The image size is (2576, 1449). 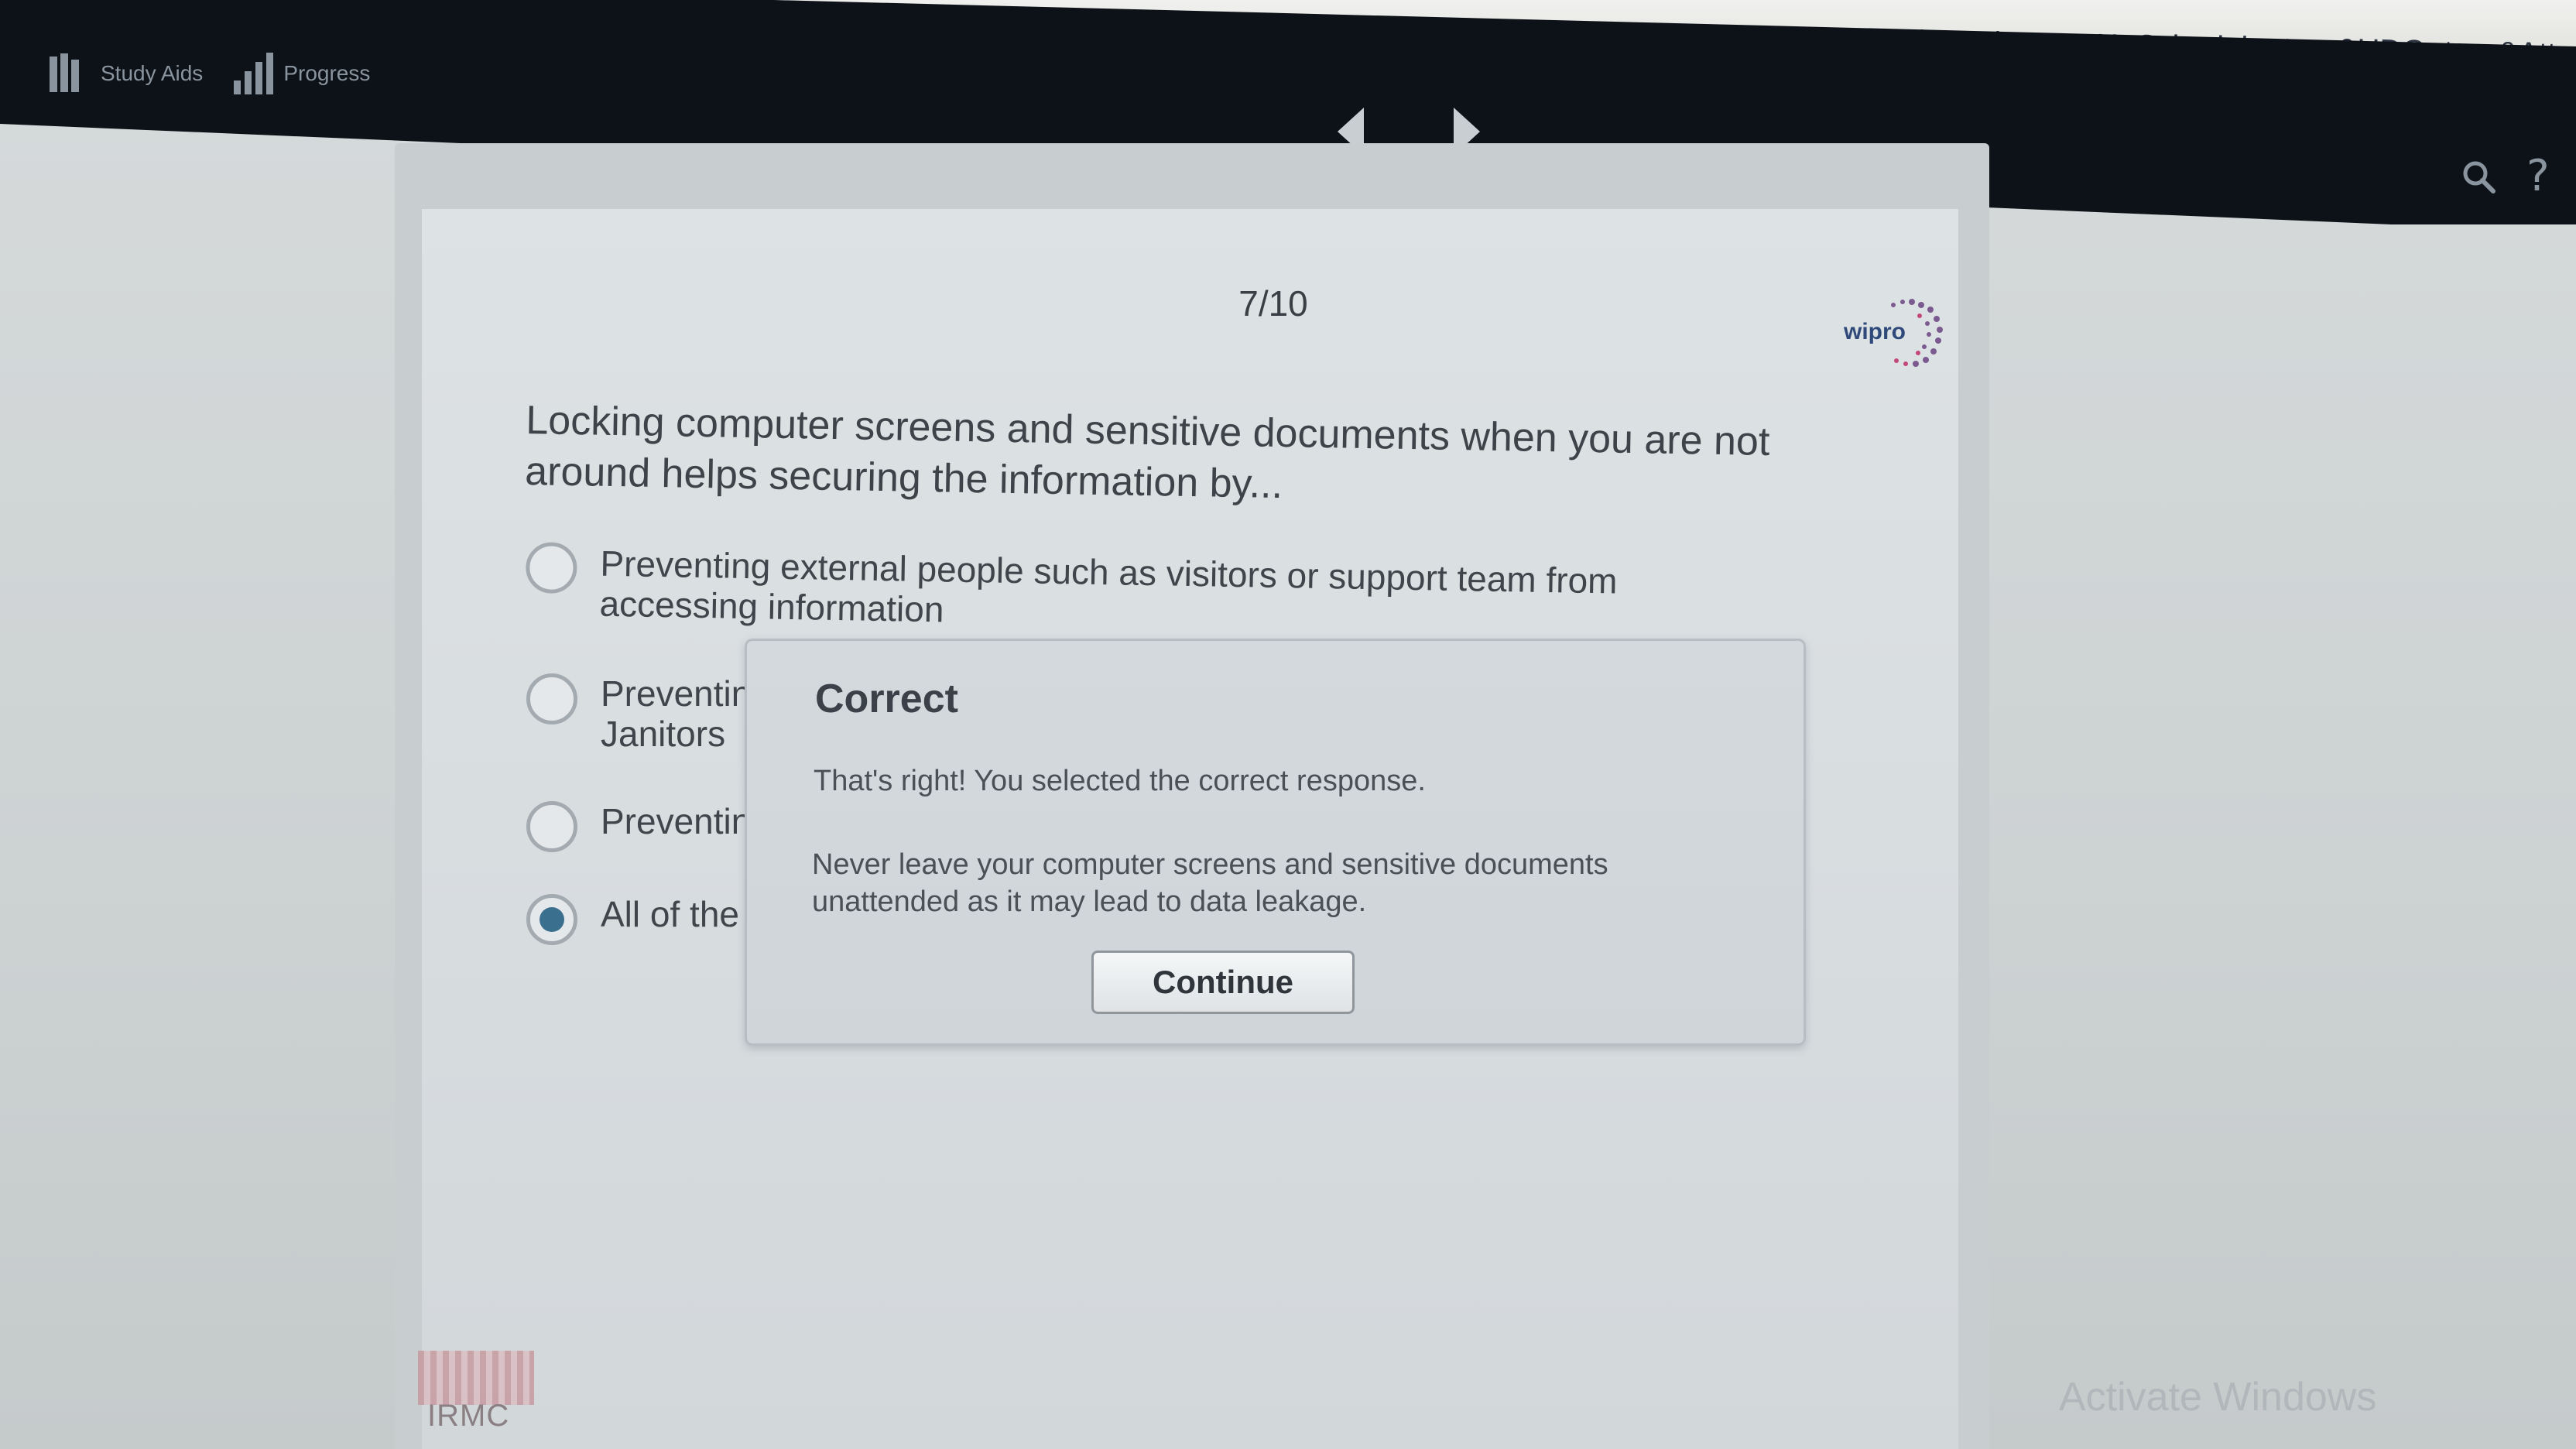 I want to click on progress-icon, so click(x=255, y=73).